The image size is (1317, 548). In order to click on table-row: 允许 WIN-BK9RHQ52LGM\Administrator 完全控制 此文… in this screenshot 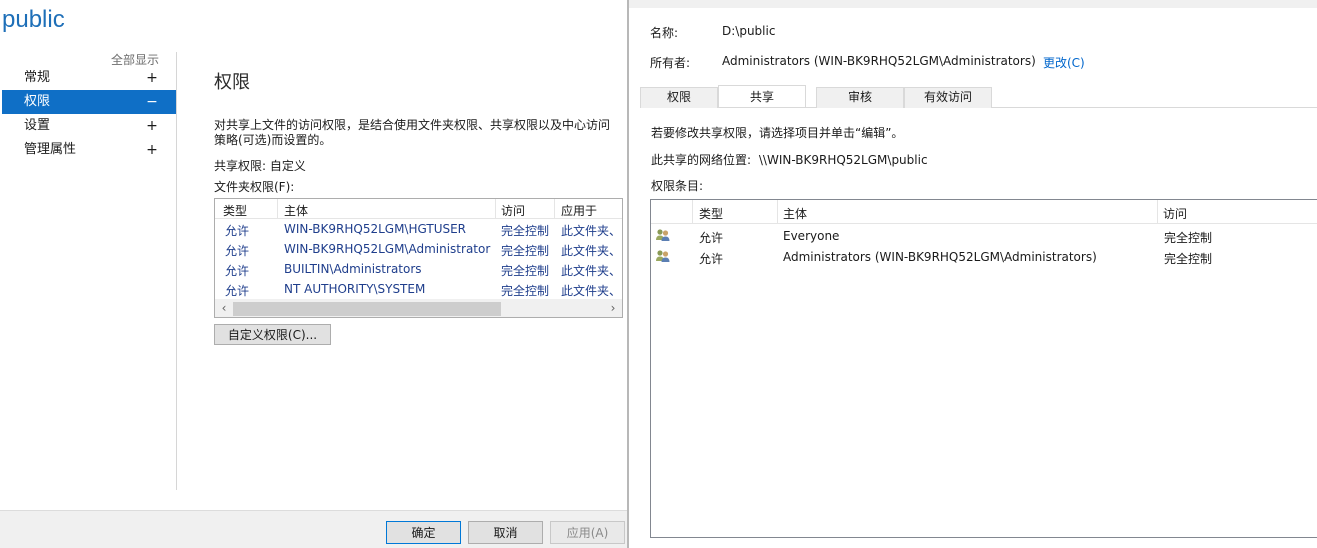, I will do `click(418, 249)`.